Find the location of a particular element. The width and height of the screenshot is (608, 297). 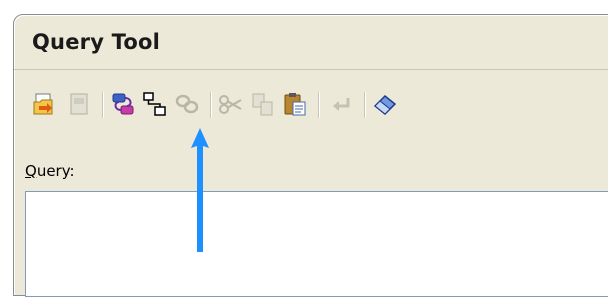

annotation-arrow is located at coordinates (200, 190).